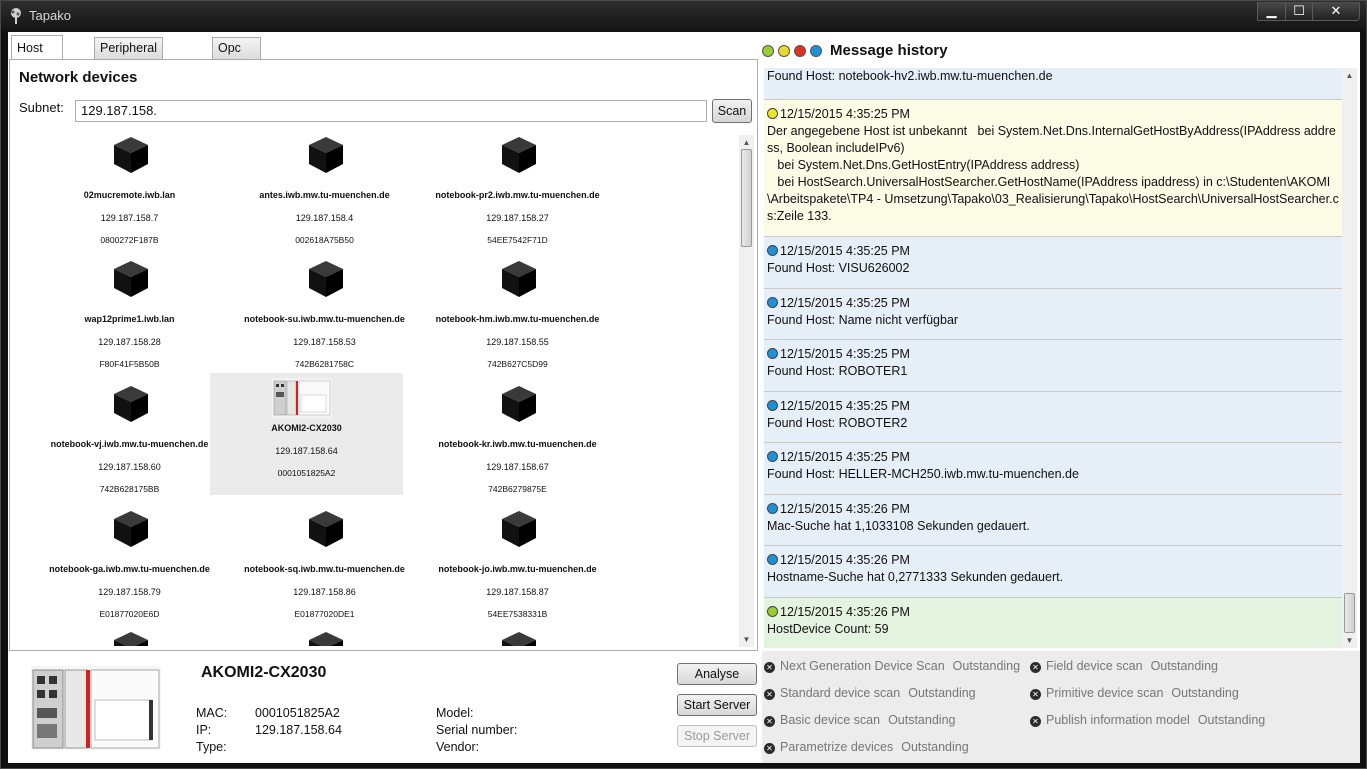  I want to click on ip-label: IP:, so click(204, 730).